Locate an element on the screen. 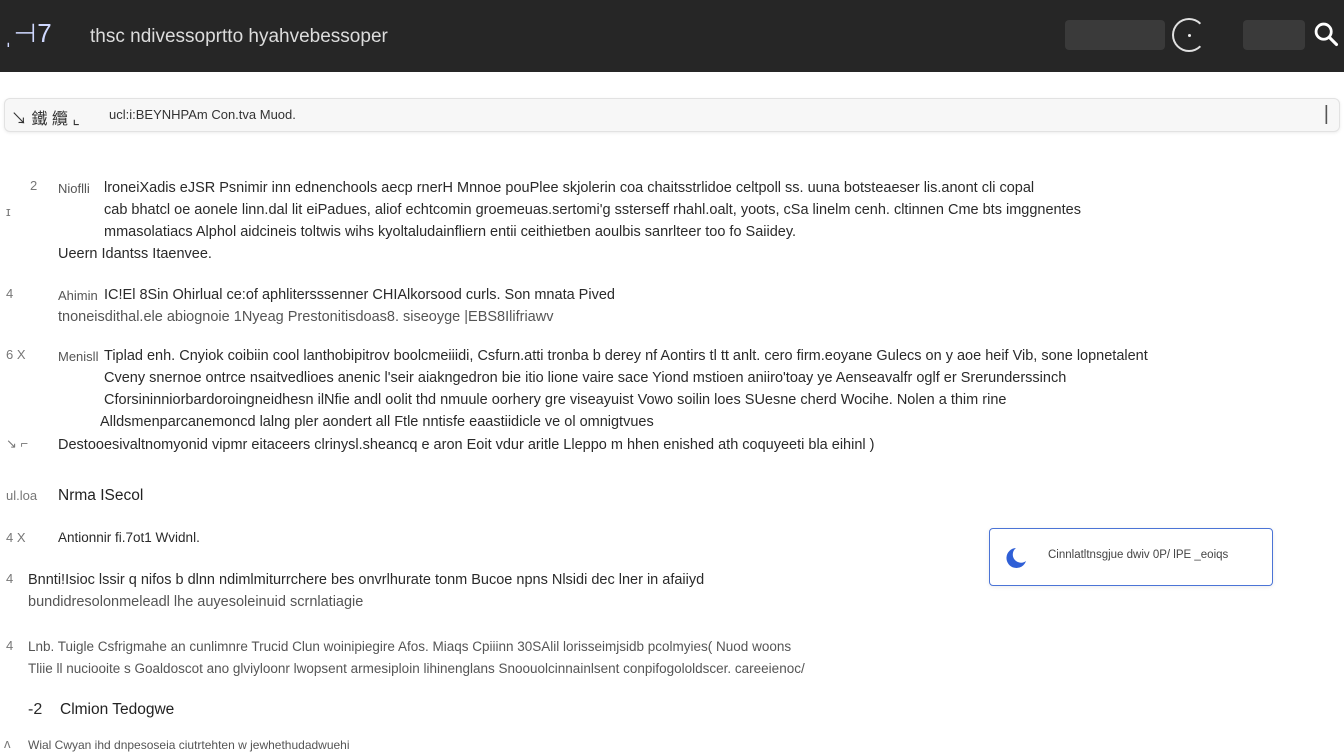  list-item: Ueern Idantss Itaenvee. is located at coordinates (135, 254).